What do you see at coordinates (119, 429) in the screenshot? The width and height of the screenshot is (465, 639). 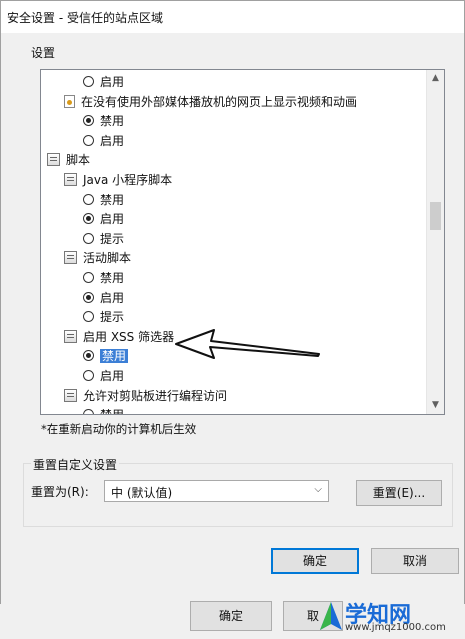 I see `restart-note: *在重新启动你的计算机后生效` at bounding box center [119, 429].